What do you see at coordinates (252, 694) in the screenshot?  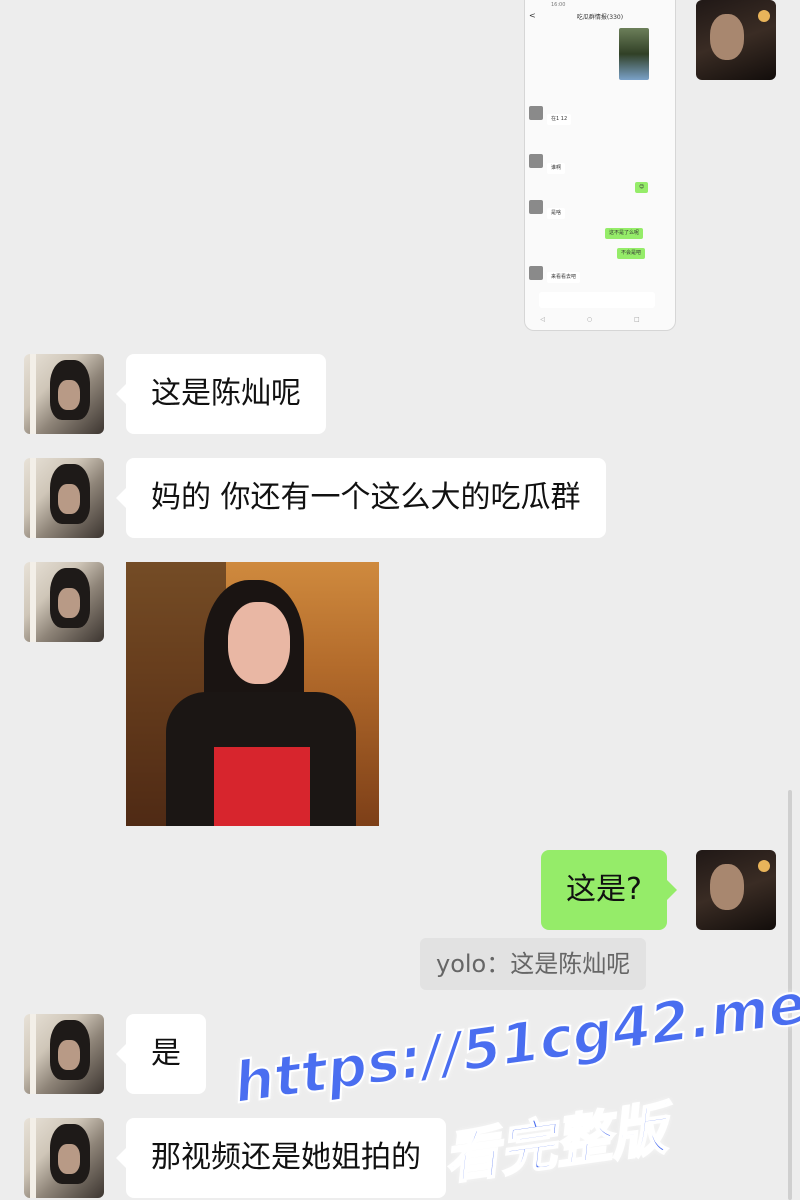 I see `sticker-image` at bounding box center [252, 694].